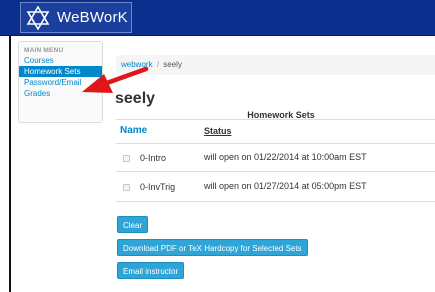 Image resolution: width=435 pixels, height=292 pixels. What do you see at coordinates (151, 270) in the screenshot?
I see `email-instructor-button: Email instructor` at bounding box center [151, 270].